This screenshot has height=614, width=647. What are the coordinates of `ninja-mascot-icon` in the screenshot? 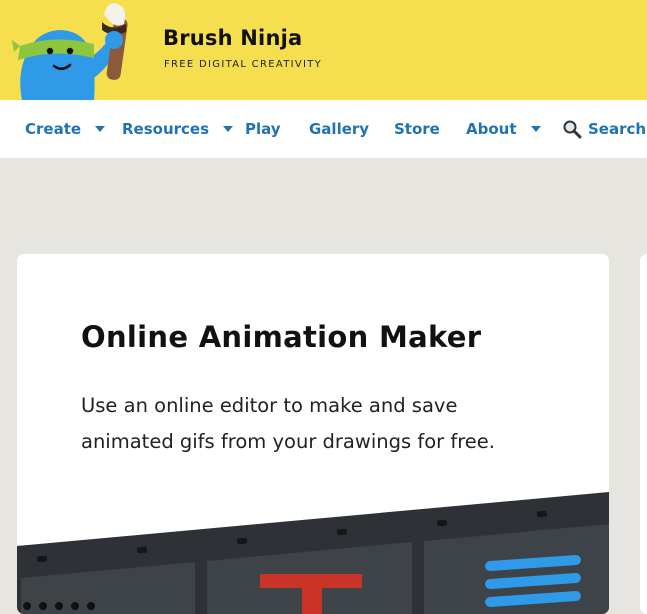 It's located at (75, 50).